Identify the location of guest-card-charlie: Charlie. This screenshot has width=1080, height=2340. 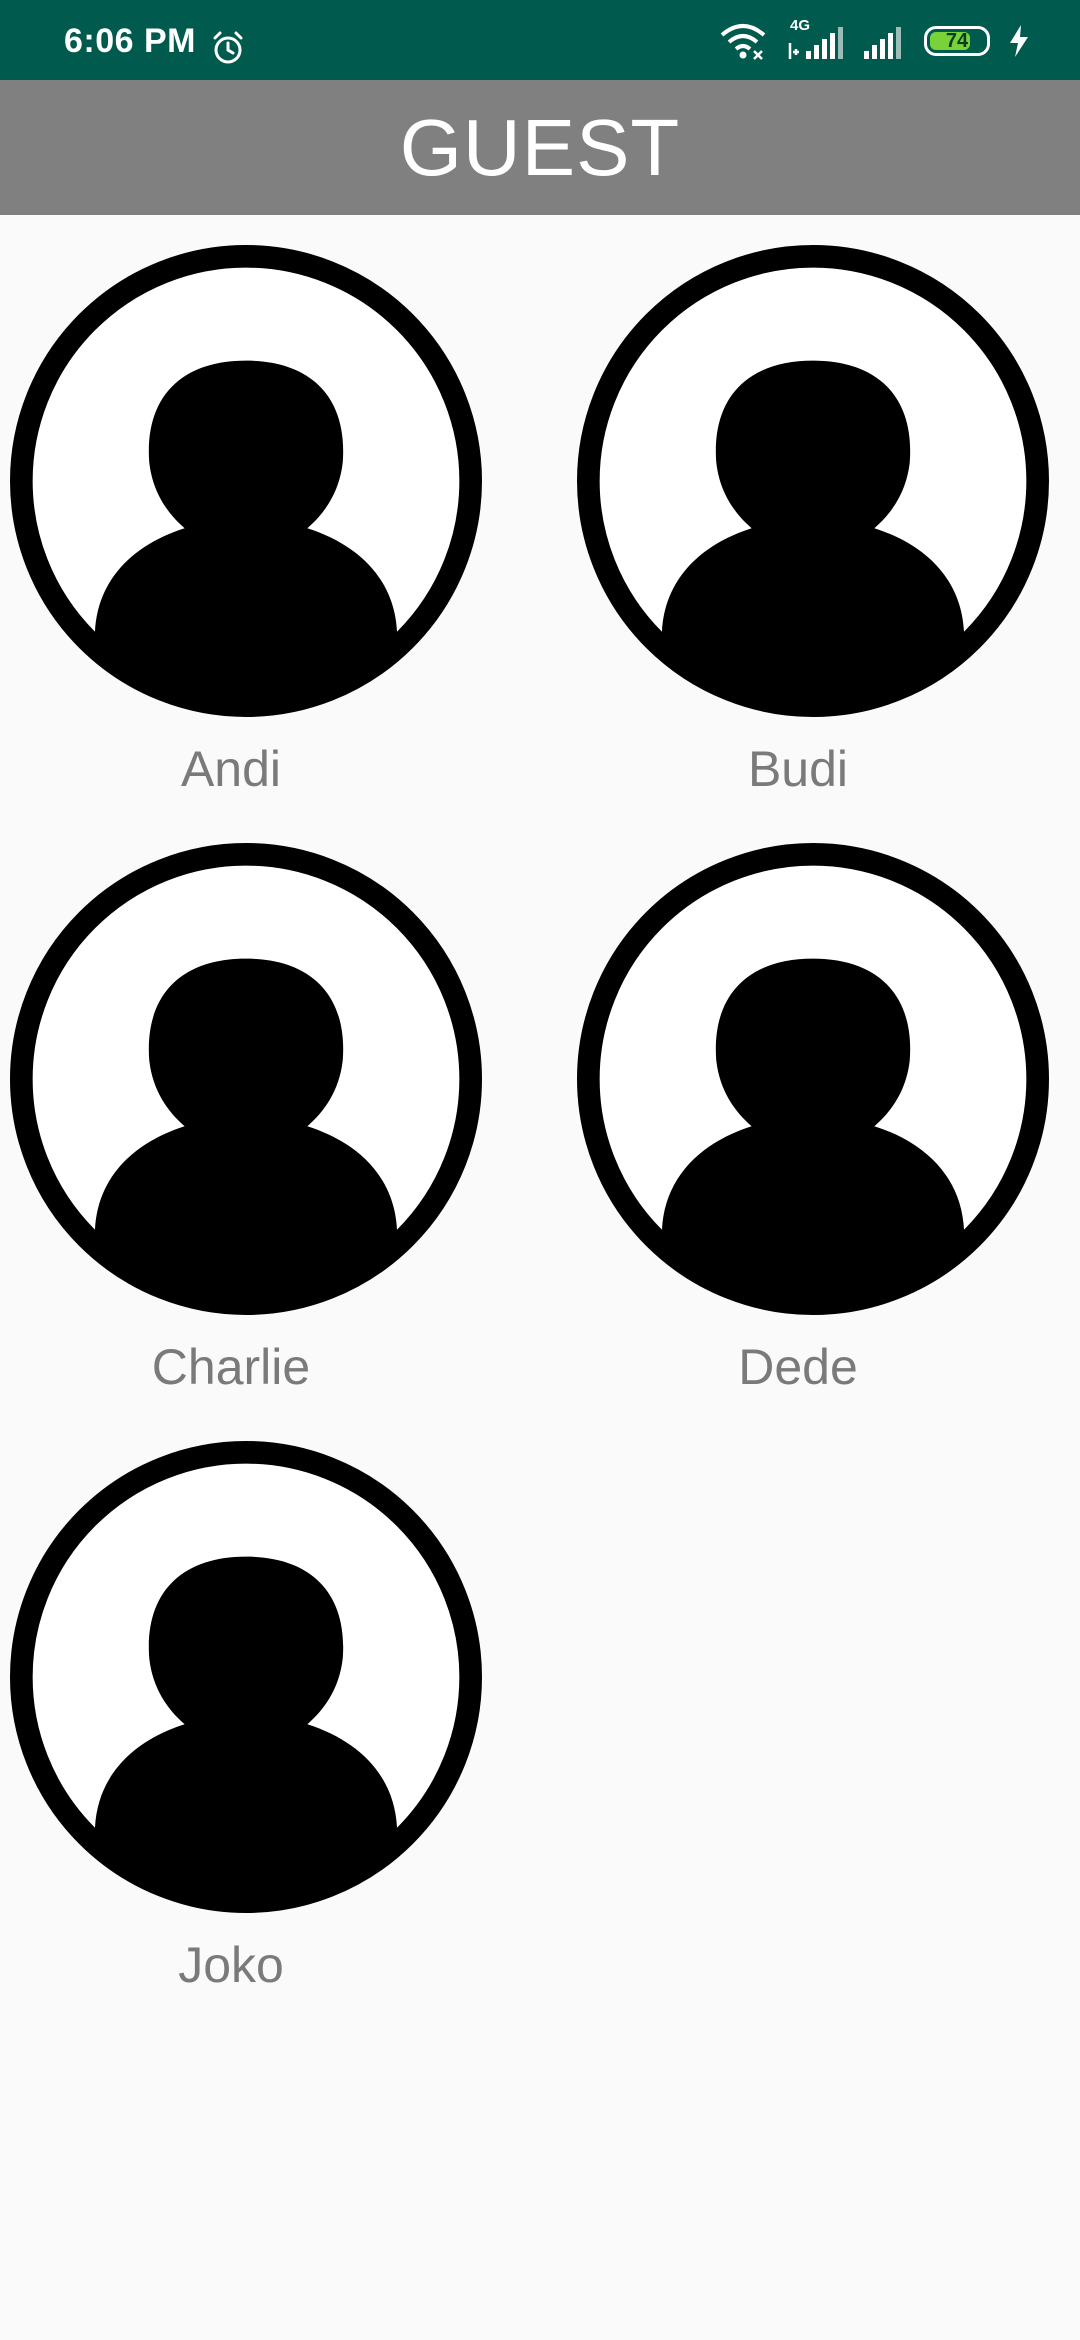
(241, 1112).